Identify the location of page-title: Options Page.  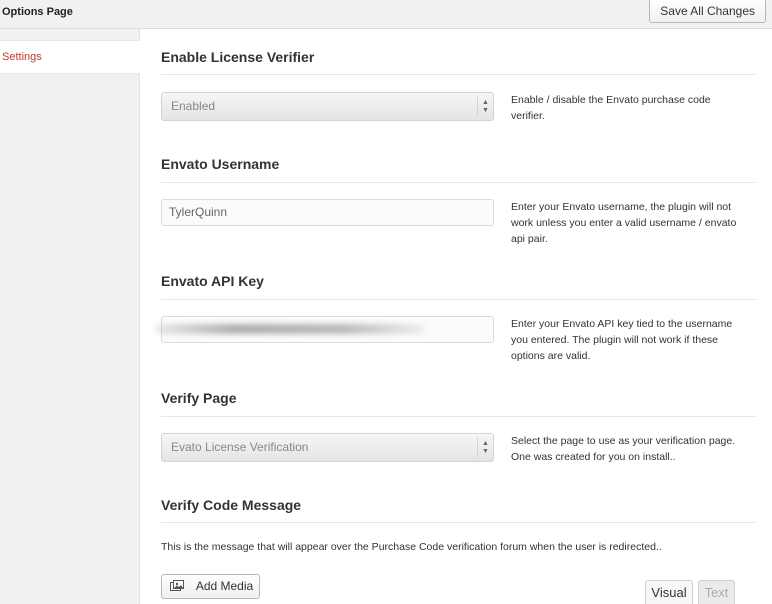
(37, 12).